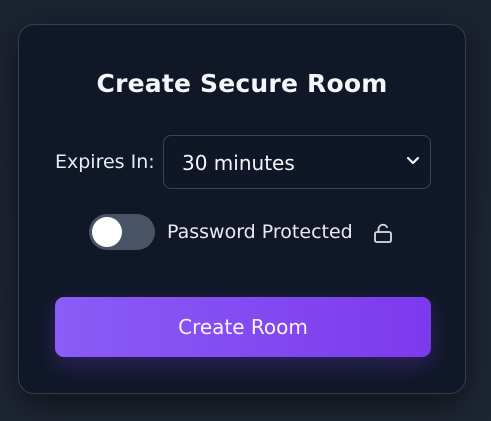 The image size is (491, 421). What do you see at coordinates (413, 160) in the screenshot?
I see `chevron-down-icon` at bounding box center [413, 160].